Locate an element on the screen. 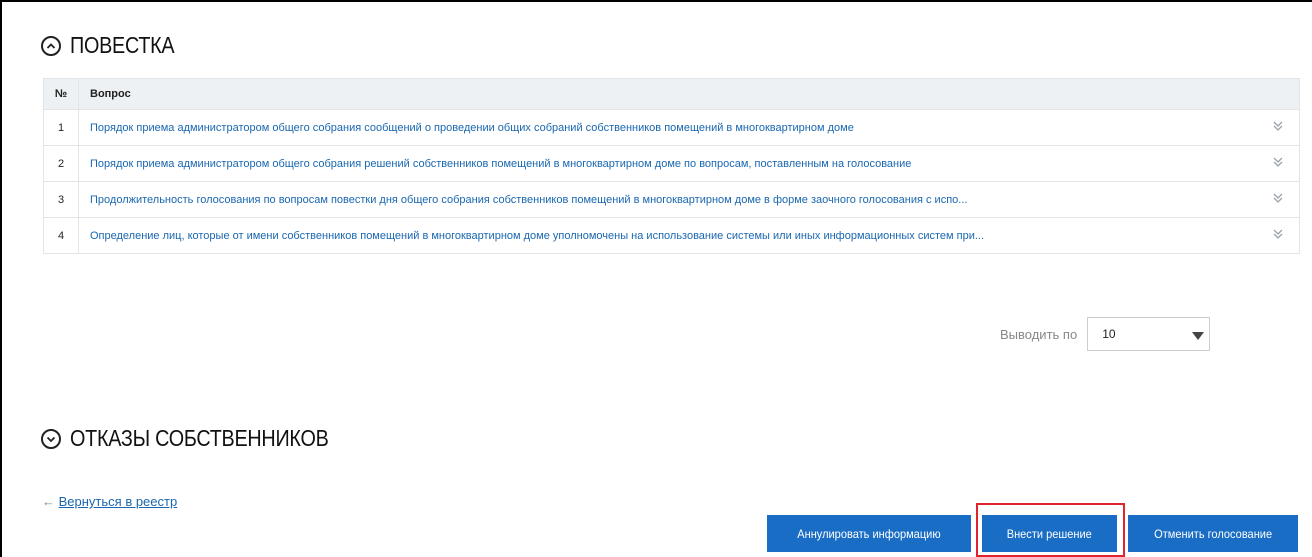 This screenshot has width=1312, height=557. table-header-row: № Вопрос is located at coordinates (671, 94).